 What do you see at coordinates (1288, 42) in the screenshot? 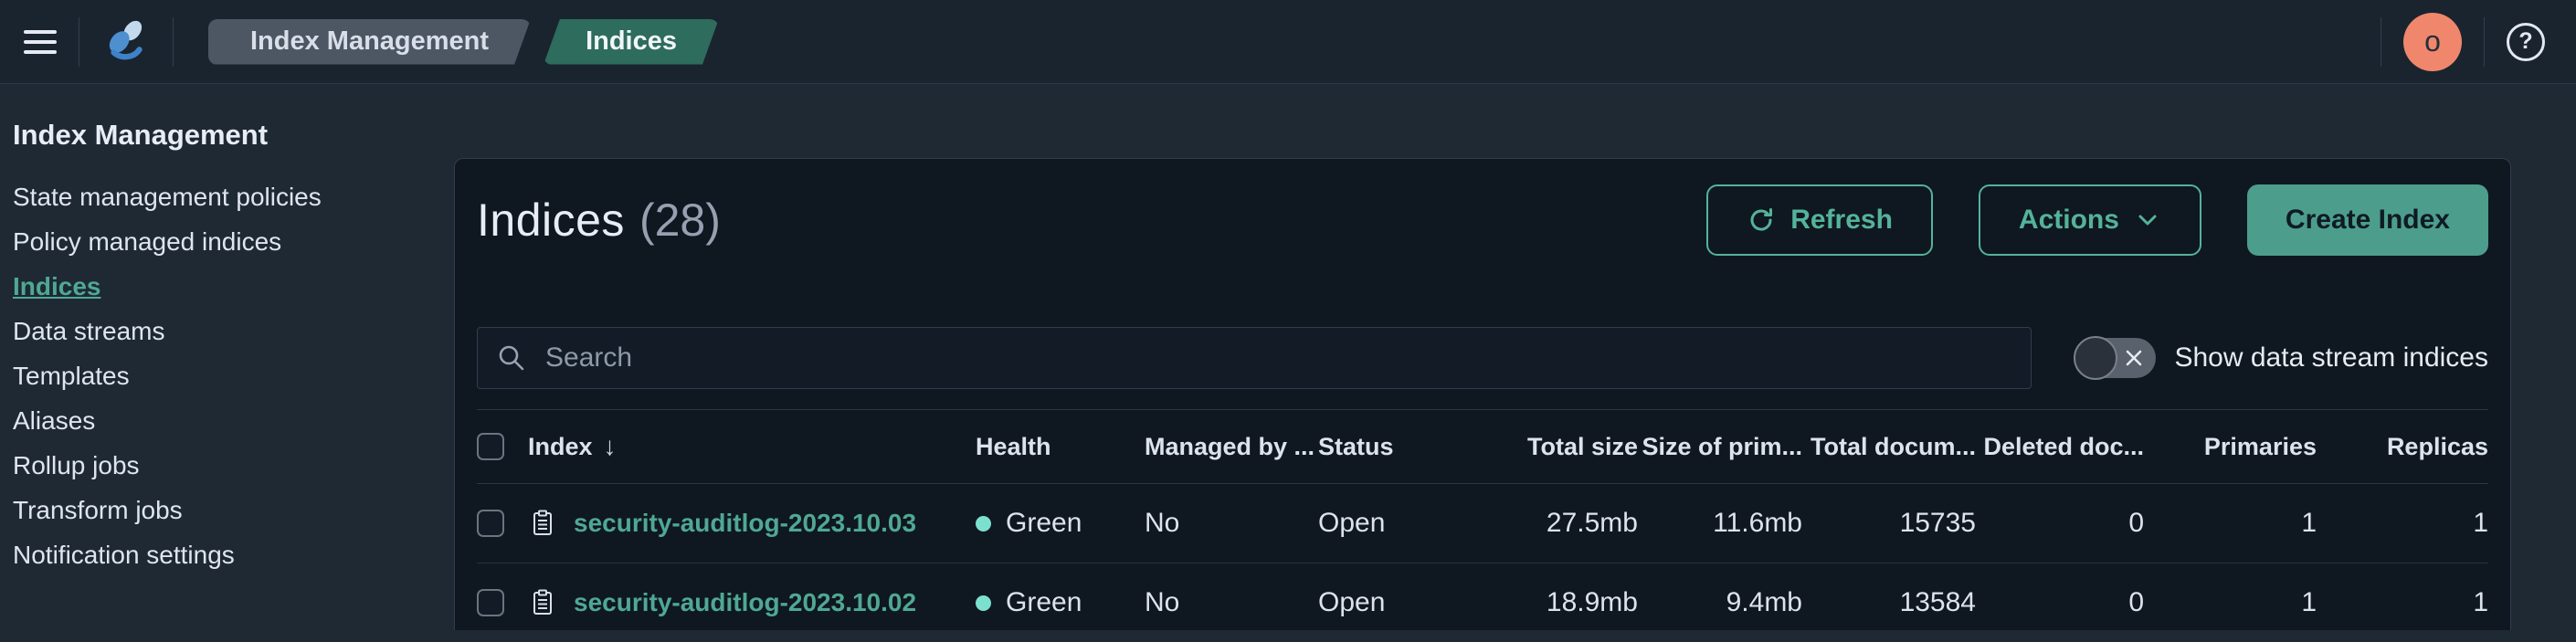
I see `top-navigation-bar: Index Management Indices o ?` at bounding box center [1288, 42].